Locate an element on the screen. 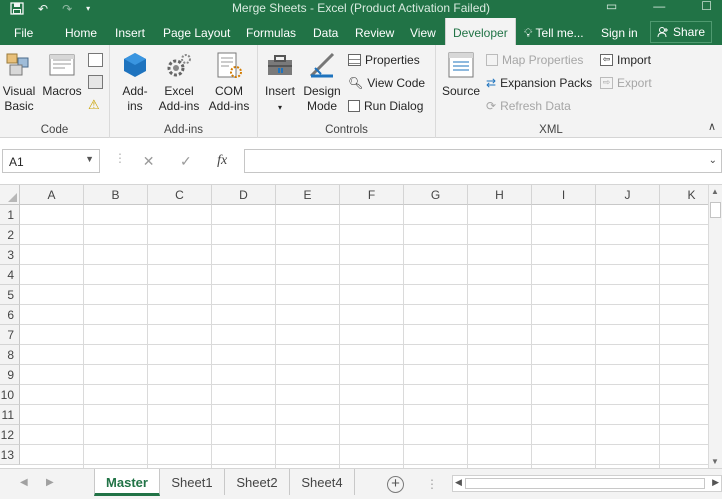  column-header: K is located at coordinates (684, 195).